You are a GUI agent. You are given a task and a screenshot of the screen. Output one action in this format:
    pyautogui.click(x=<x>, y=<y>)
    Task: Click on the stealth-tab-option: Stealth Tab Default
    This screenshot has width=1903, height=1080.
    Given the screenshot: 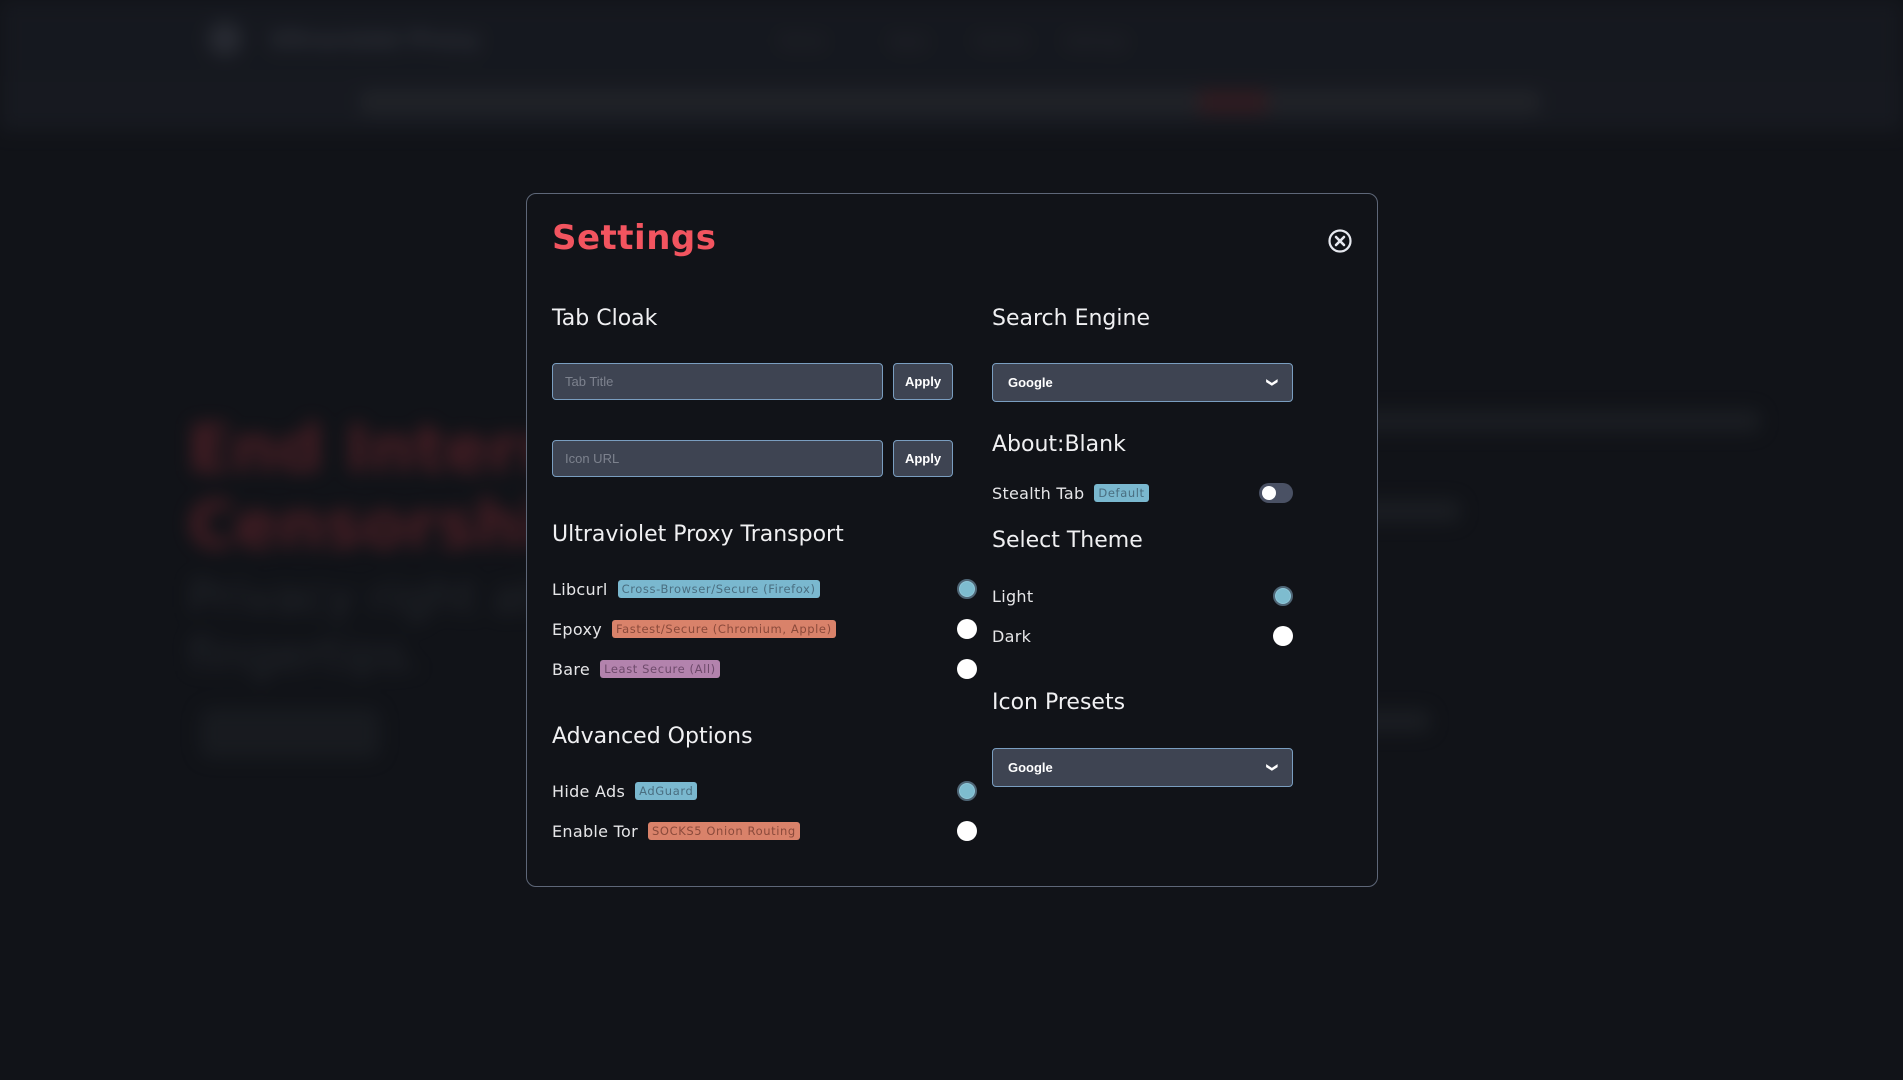 What is the action you would take?
    pyautogui.click(x=1070, y=493)
    